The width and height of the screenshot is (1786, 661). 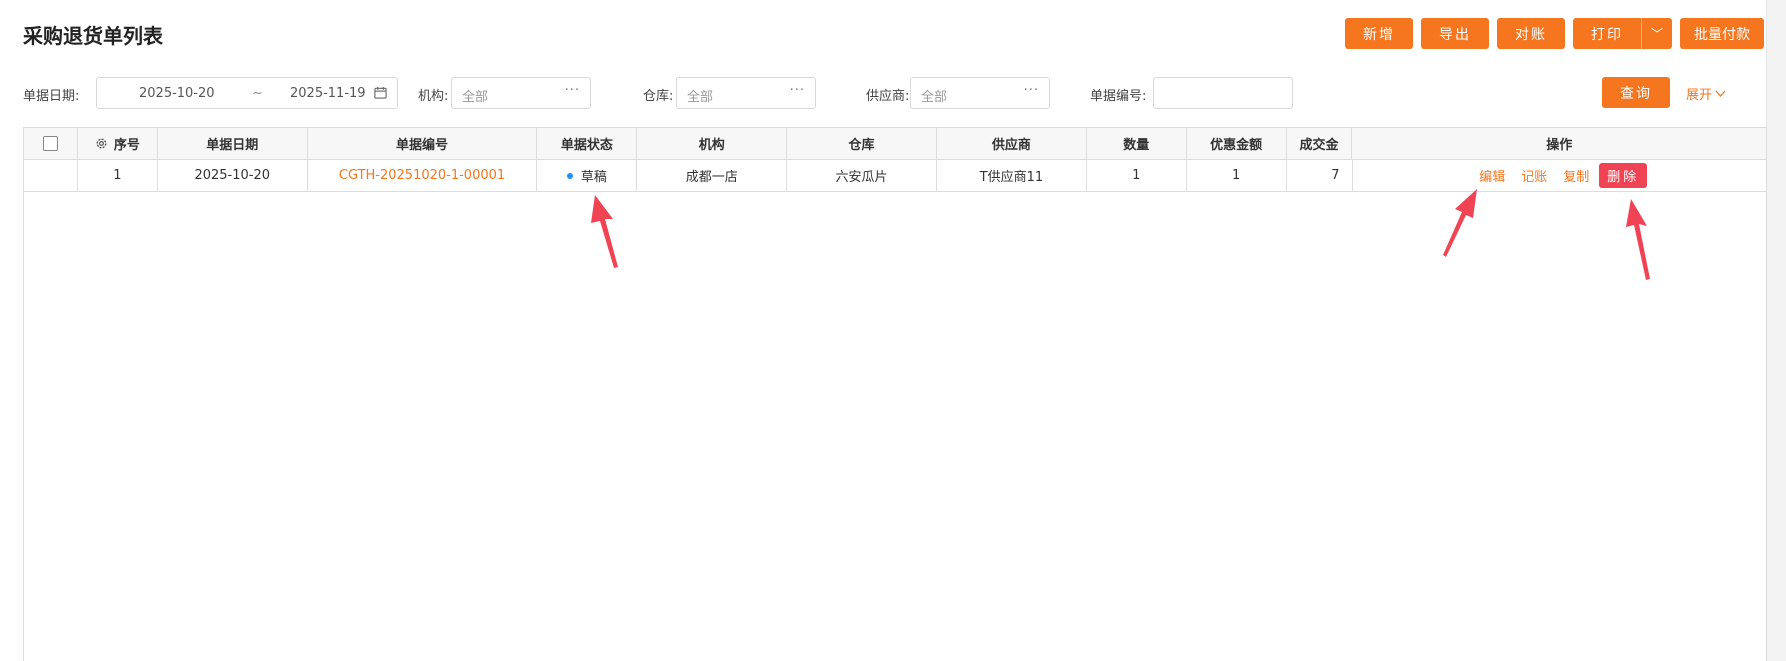 I want to click on header-seq: 序号, so click(x=118, y=143).